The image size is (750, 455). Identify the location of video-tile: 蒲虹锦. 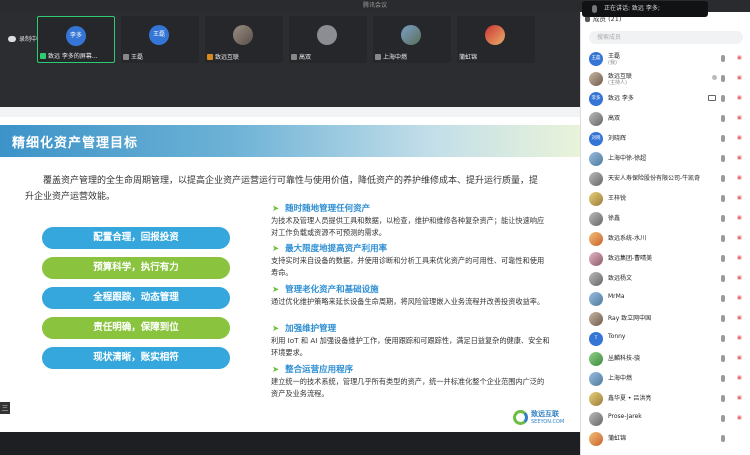
(496, 39).